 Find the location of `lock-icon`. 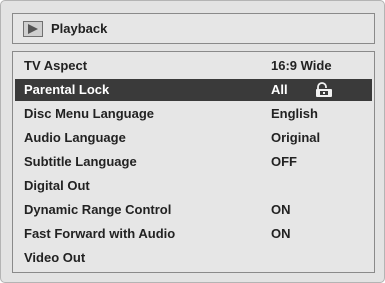

lock-icon is located at coordinates (324, 90).